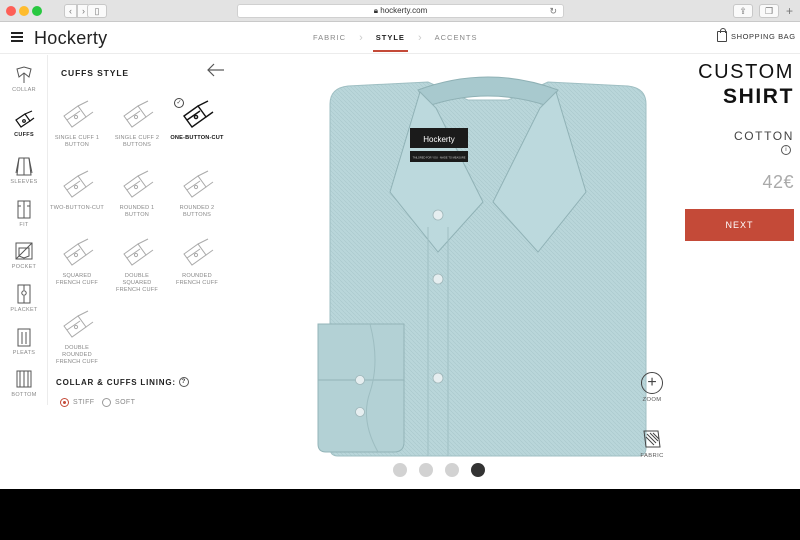 This screenshot has height=540, width=800. I want to click on address-bar: 🔒︎ hockerty.com ↻, so click(400, 11).